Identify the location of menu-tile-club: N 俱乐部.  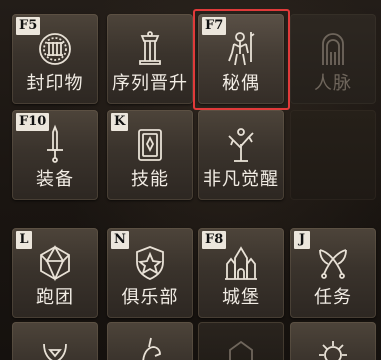
(150, 273).